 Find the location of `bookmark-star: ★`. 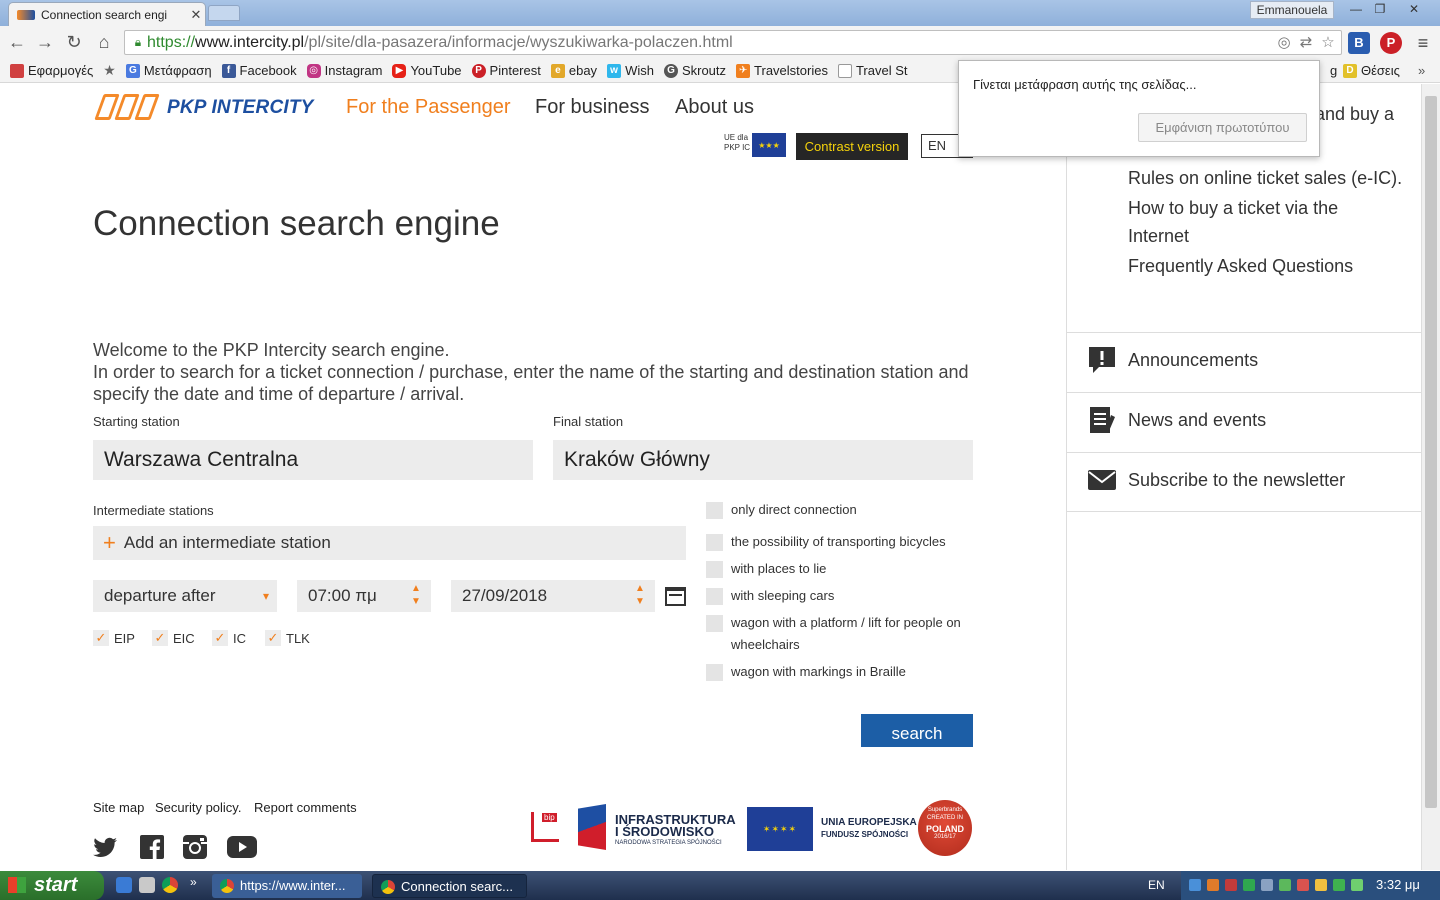

bookmark-star: ★ is located at coordinates (109, 70).